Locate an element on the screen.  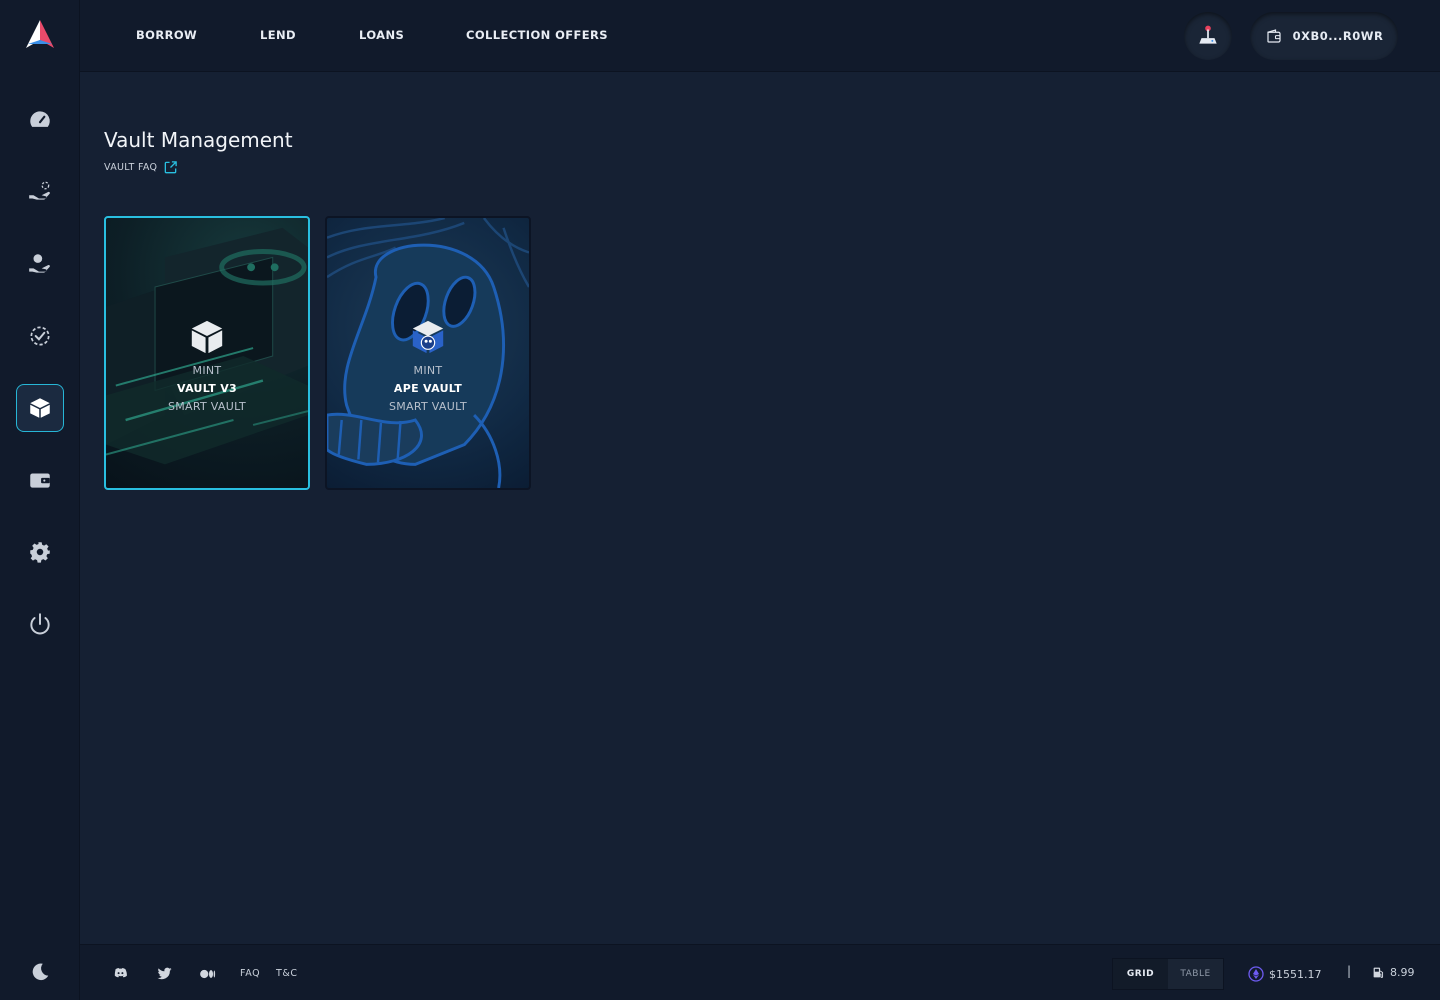
sidebar-item-dashboard is located at coordinates (40, 120).